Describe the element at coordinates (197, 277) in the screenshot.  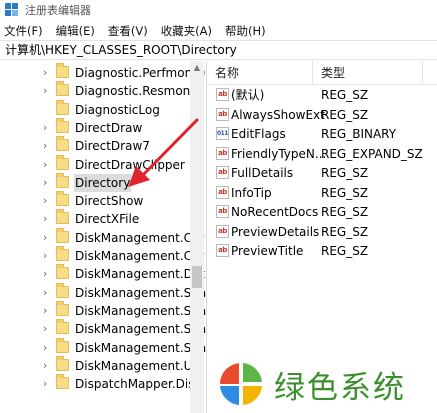
I see `scroll-thumb` at that location.